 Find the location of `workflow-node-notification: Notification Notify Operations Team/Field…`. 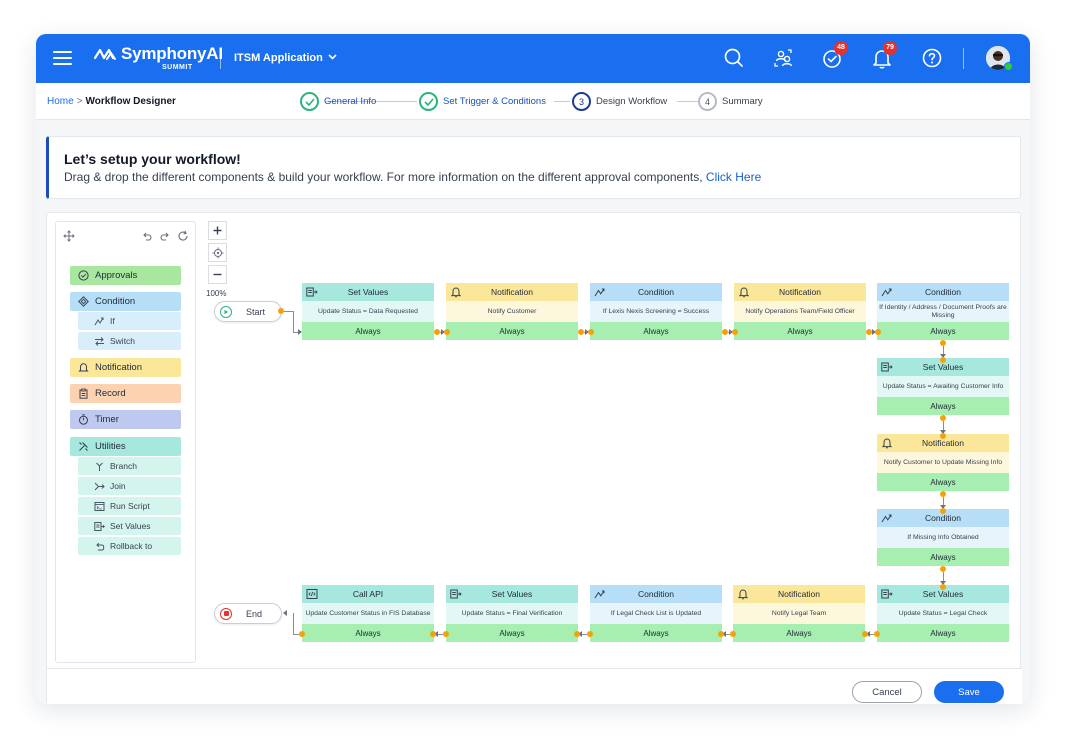

workflow-node-notification: Notification Notify Operations Team/Field… is located at coordinates (800, 311).